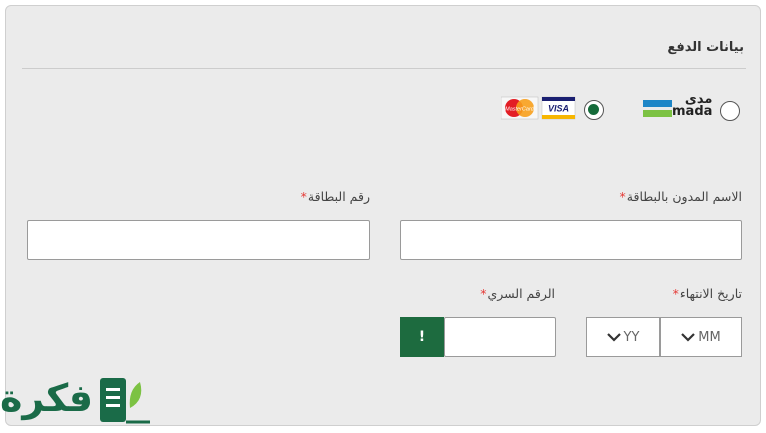  I want to click on cardholder-name-label: الاسم المدون بالبطاقة*, so click(681, 196).